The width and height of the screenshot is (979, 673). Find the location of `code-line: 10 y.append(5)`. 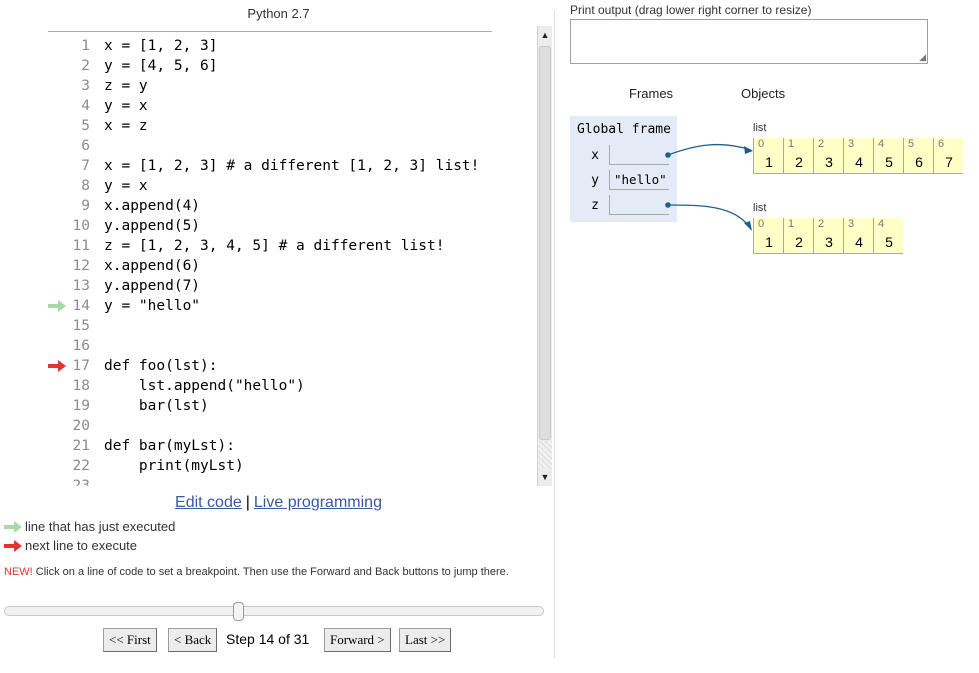

code-line: 10 y.append(5) is located at coordinates (267, 226).